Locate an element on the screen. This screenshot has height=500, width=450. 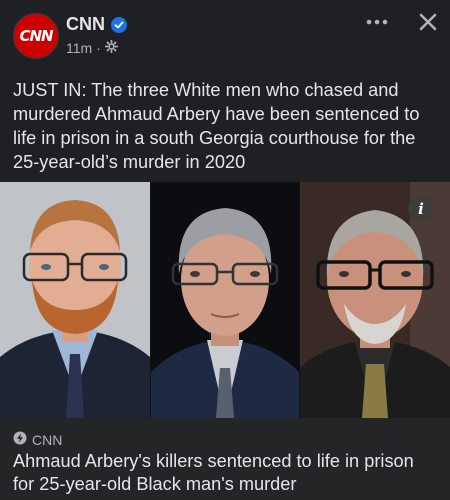
page-name-row: CNN is located at coordinates (96, 24).